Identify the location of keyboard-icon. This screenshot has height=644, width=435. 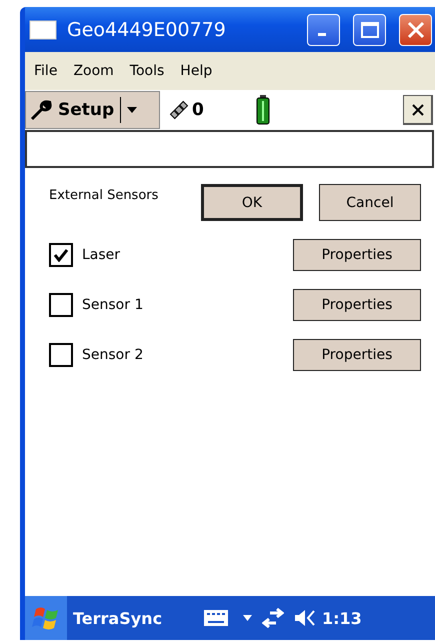
(216, 618).